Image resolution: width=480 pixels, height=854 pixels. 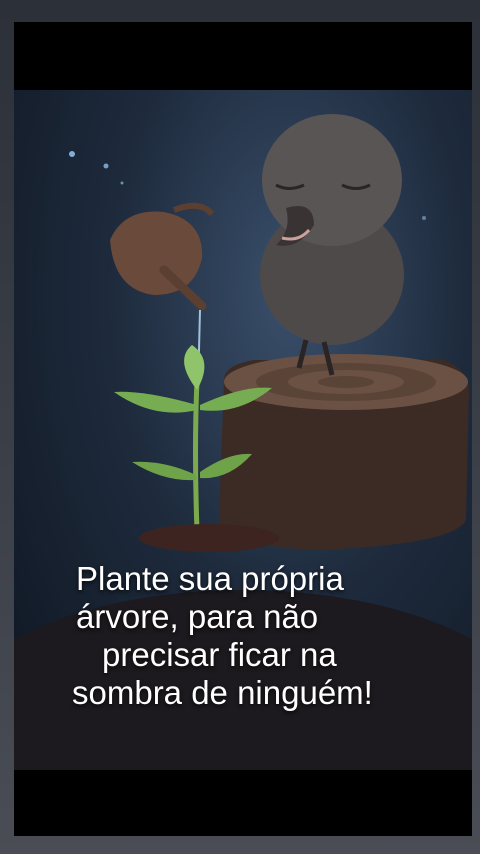 I want to click on letterbox-top, so click(x=243, y=56).